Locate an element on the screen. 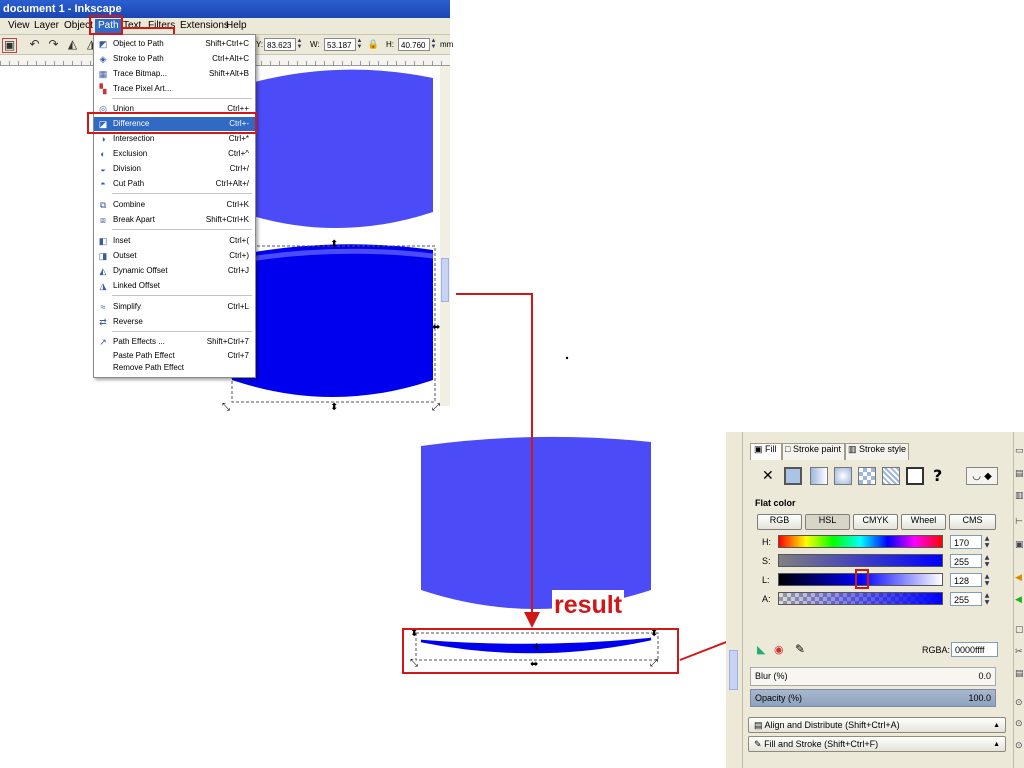 Image resolution: width=1024 pixels, height=768 pixels. export-icon: ▣ is located at coordinates (1019, 545).